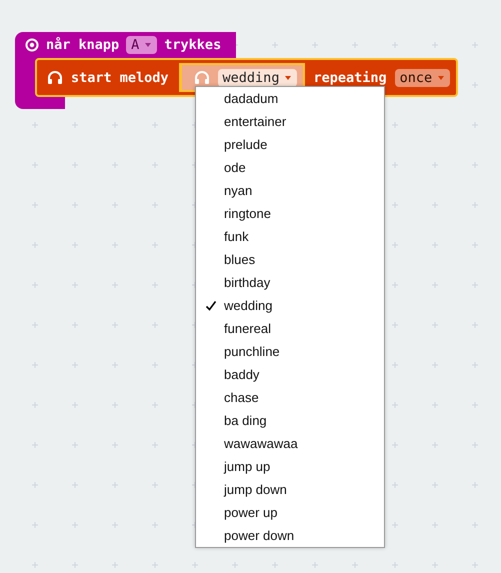  What do you see at coordinates (350, 78) in the screenshot?
I see `block-text: repeating` at bounding box center [350, 78].